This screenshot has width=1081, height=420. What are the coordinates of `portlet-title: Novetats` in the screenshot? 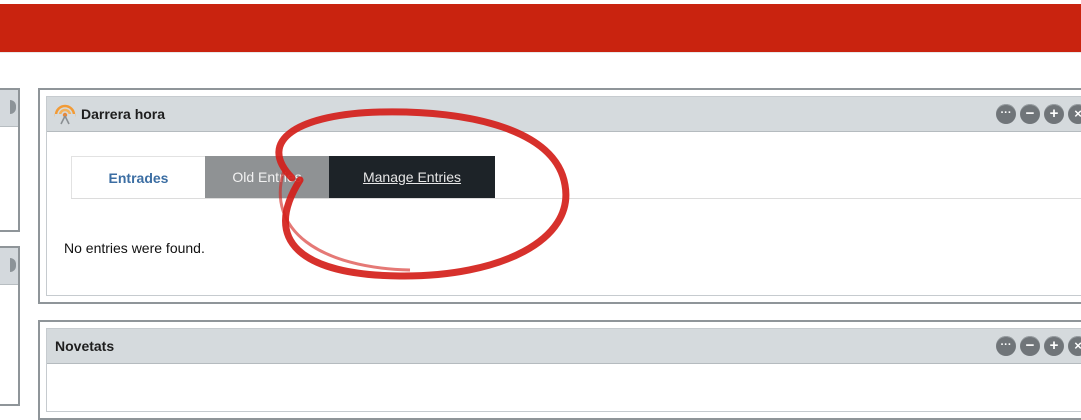 It's located at (85, 346).